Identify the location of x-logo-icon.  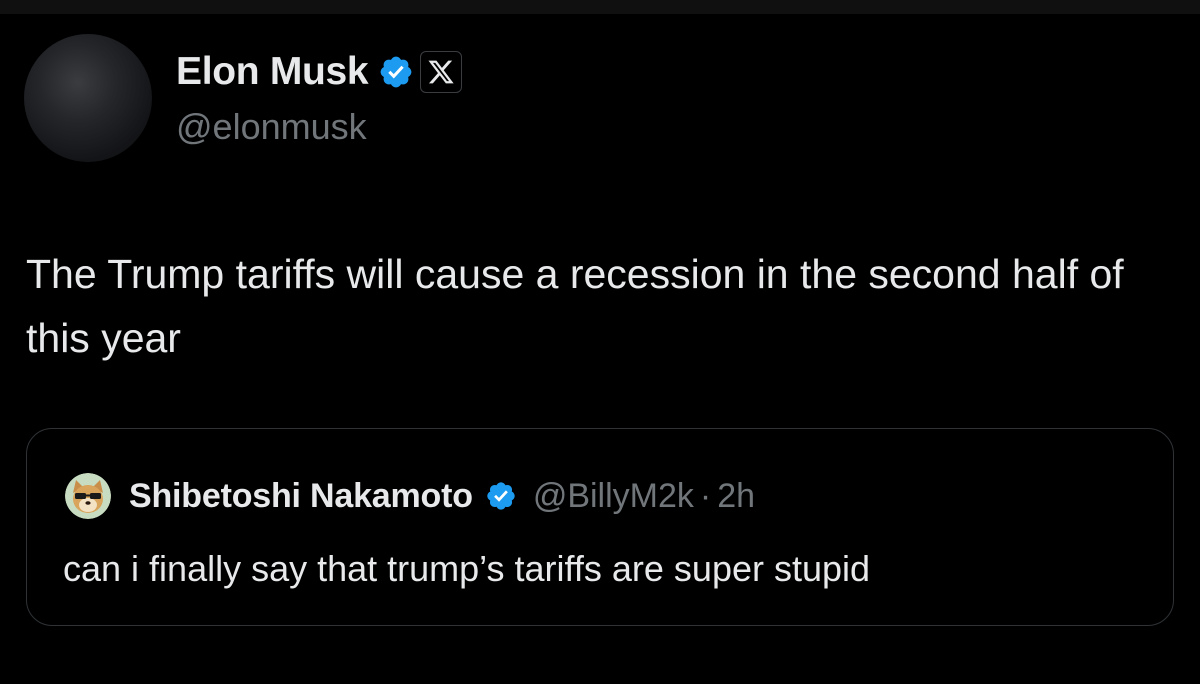
(441, 72).